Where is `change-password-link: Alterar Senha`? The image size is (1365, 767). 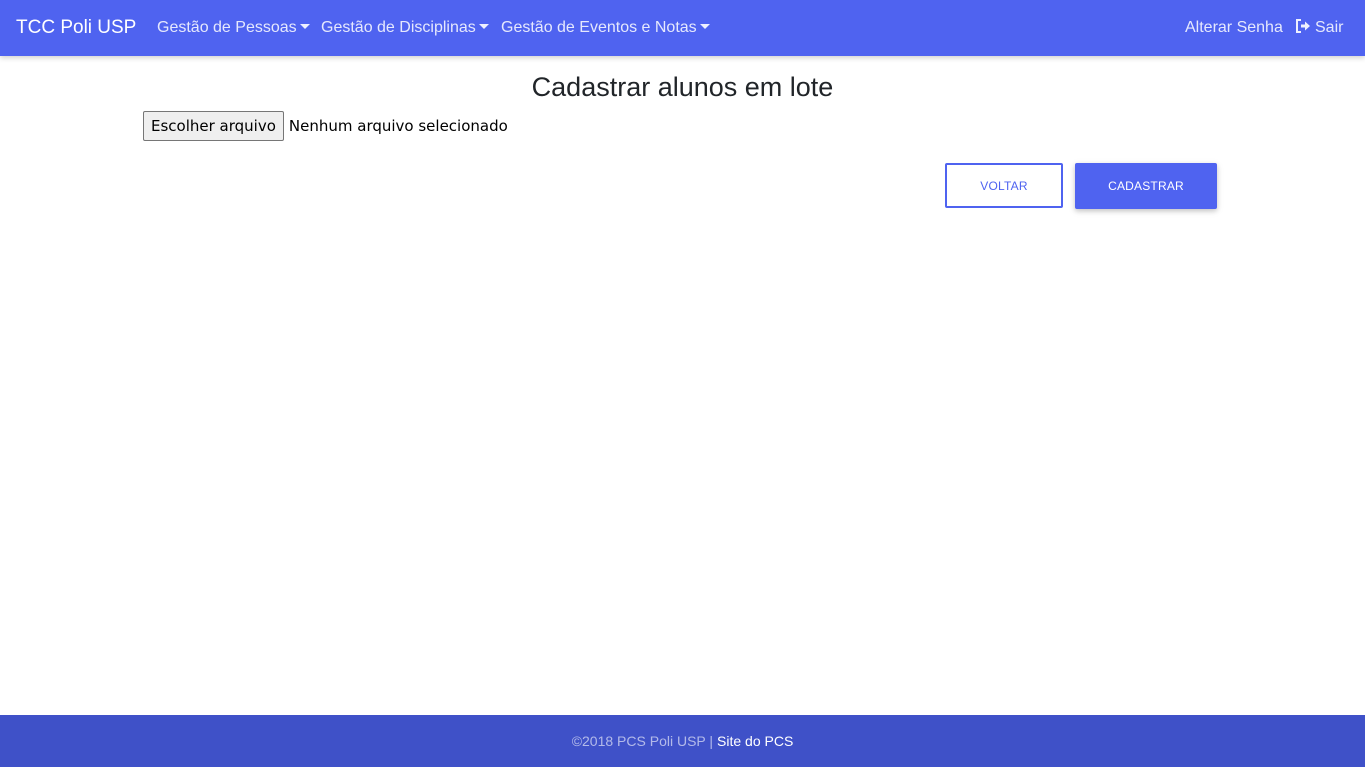
change-password-link: Alterar Senha is located at coordinates (1234, 28).